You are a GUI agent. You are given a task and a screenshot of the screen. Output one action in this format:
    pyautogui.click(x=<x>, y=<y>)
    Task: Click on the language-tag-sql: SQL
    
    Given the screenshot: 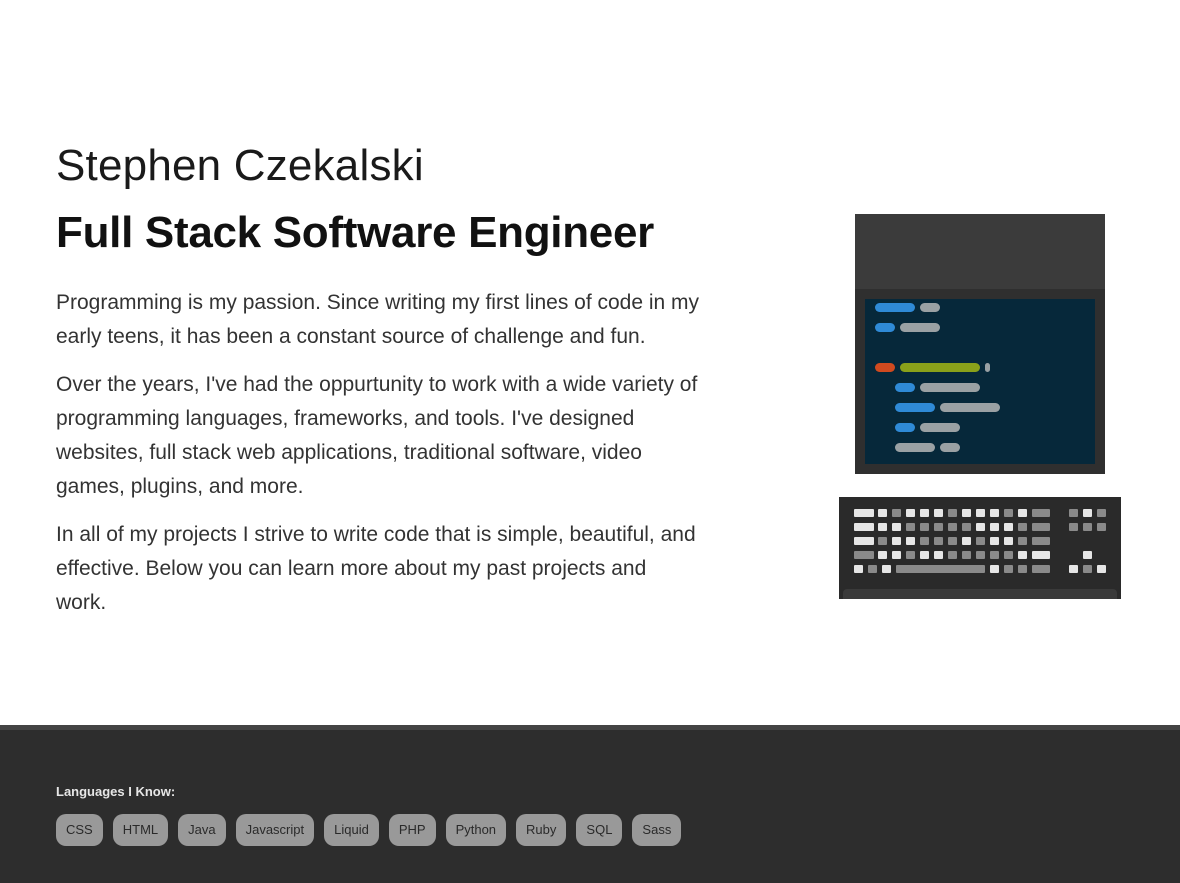 What is the action you would take?
    pyautogui.click(x=599, y=830)
    